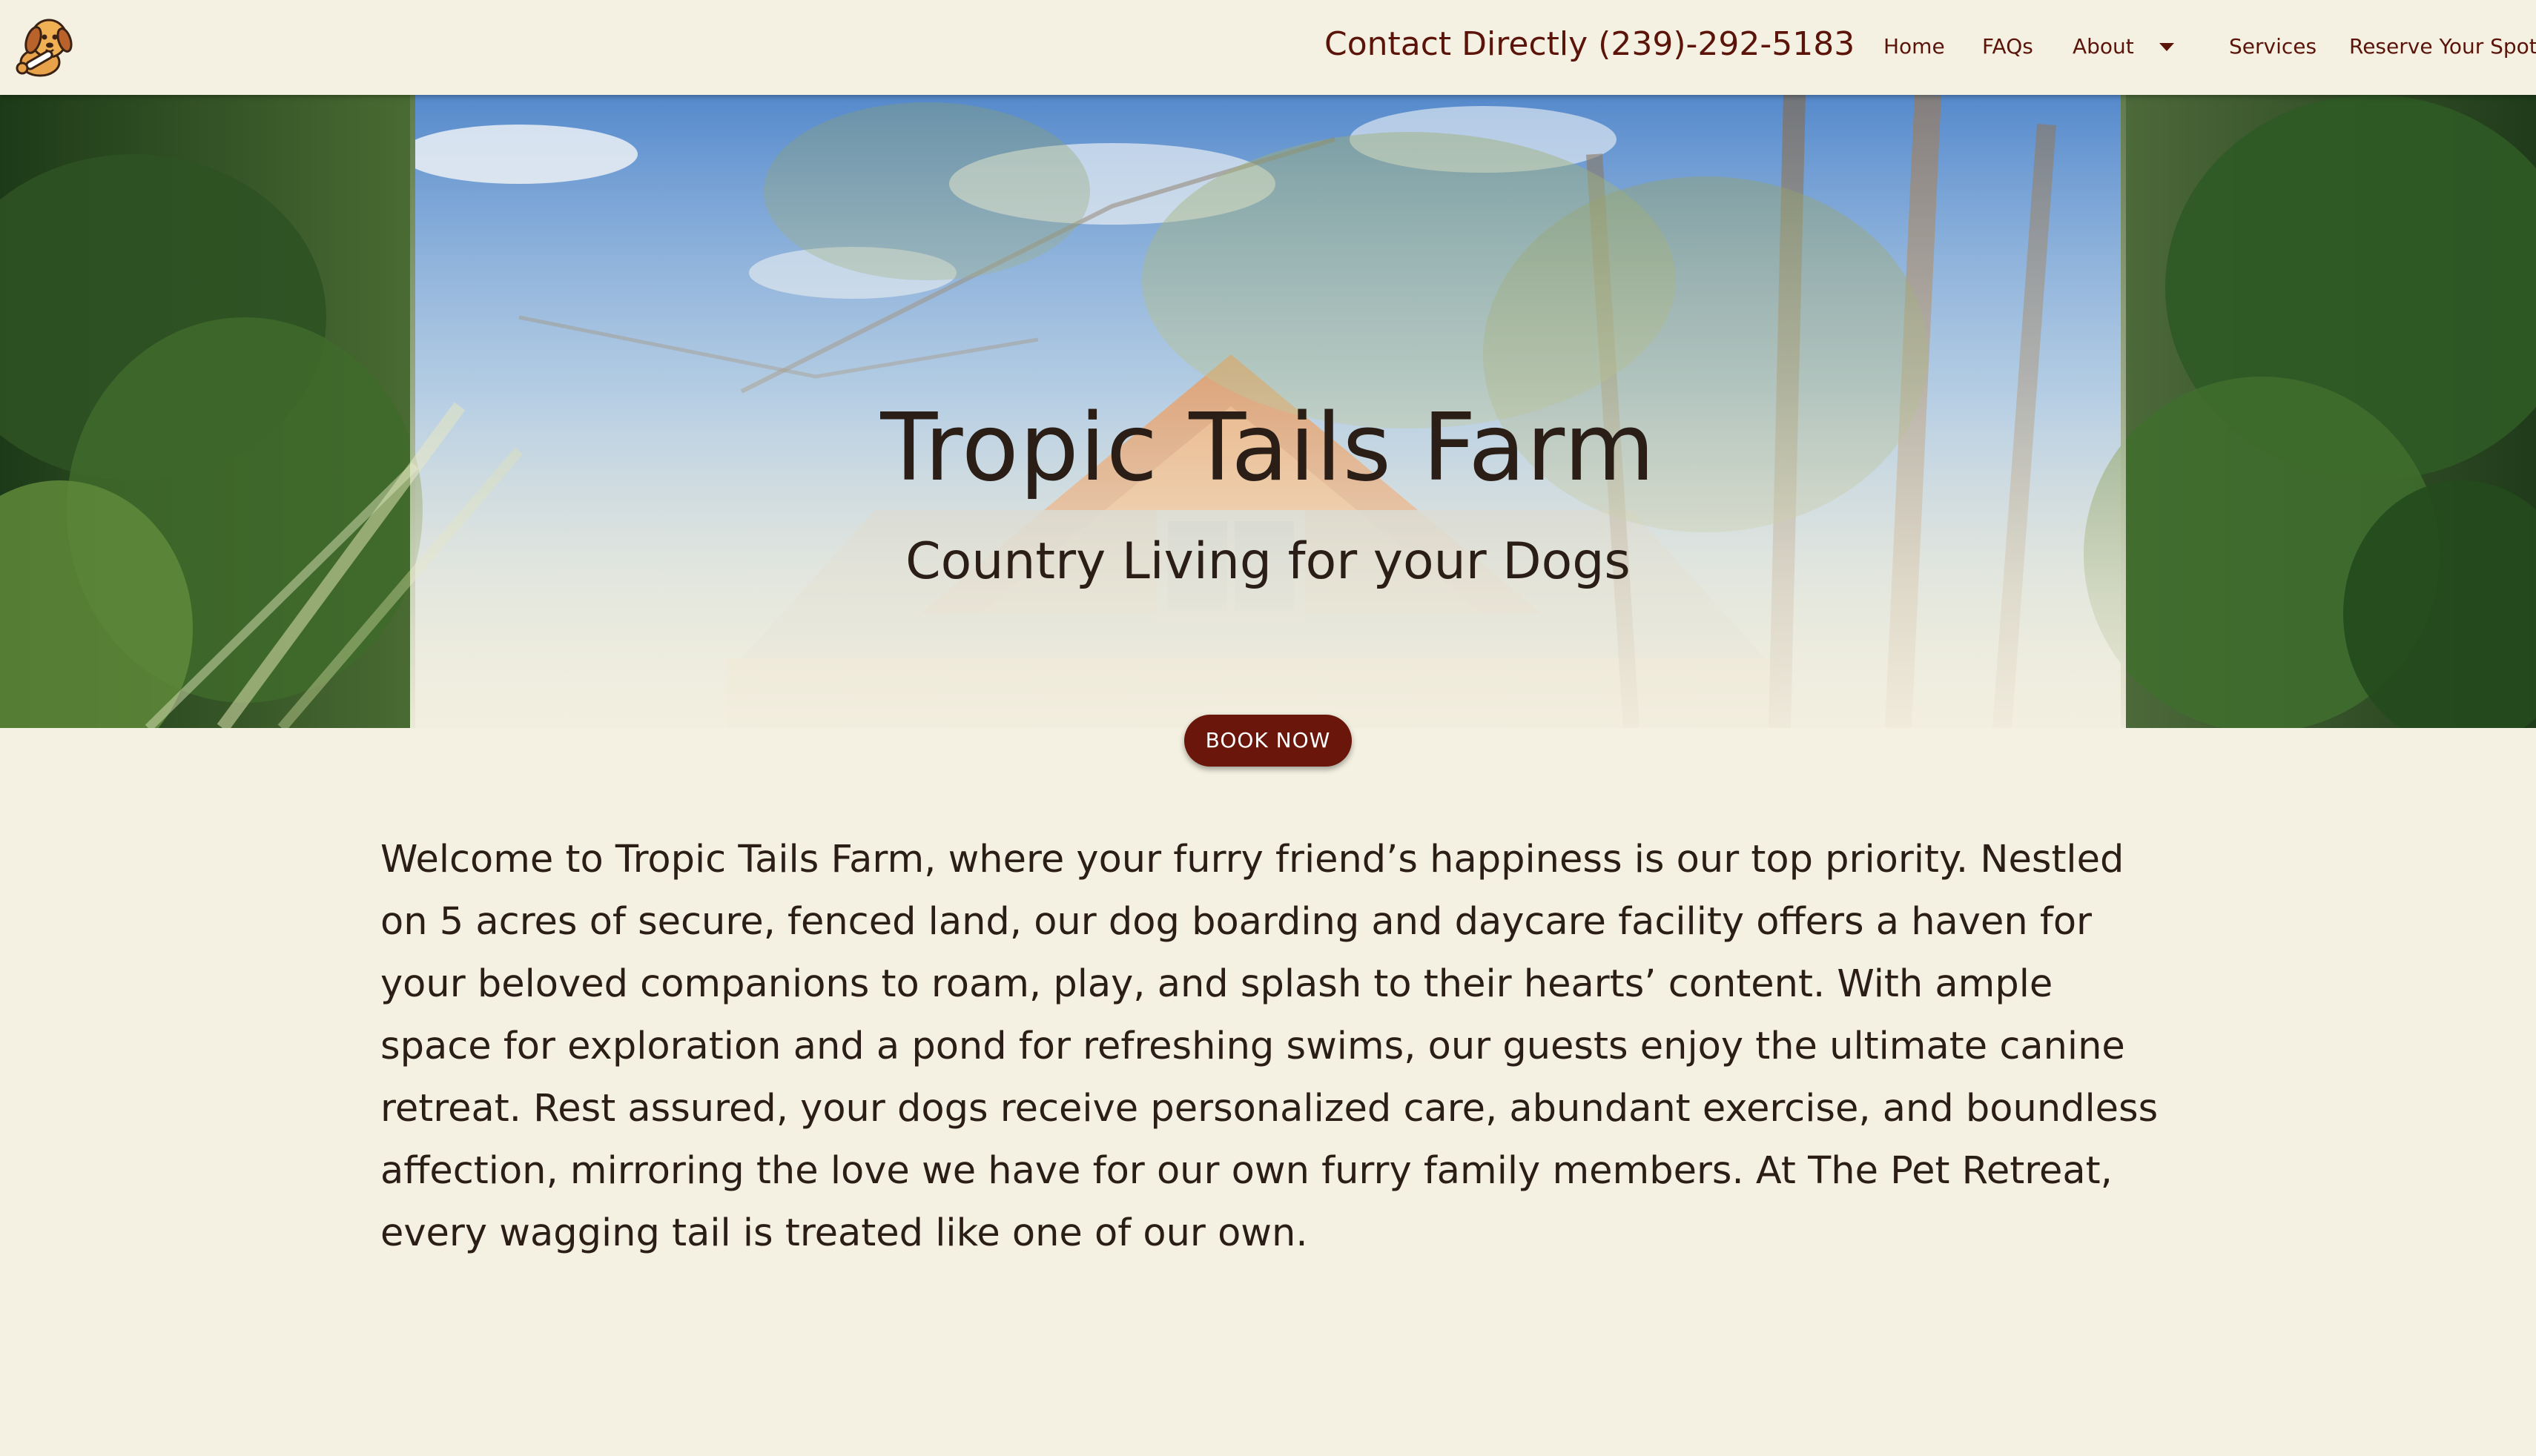 Image resolution: width=2536 pixels, height=1456 pixels. I want to click on nav-reserve-your-spot: Reserve Your Spot, so click(2443, 46).